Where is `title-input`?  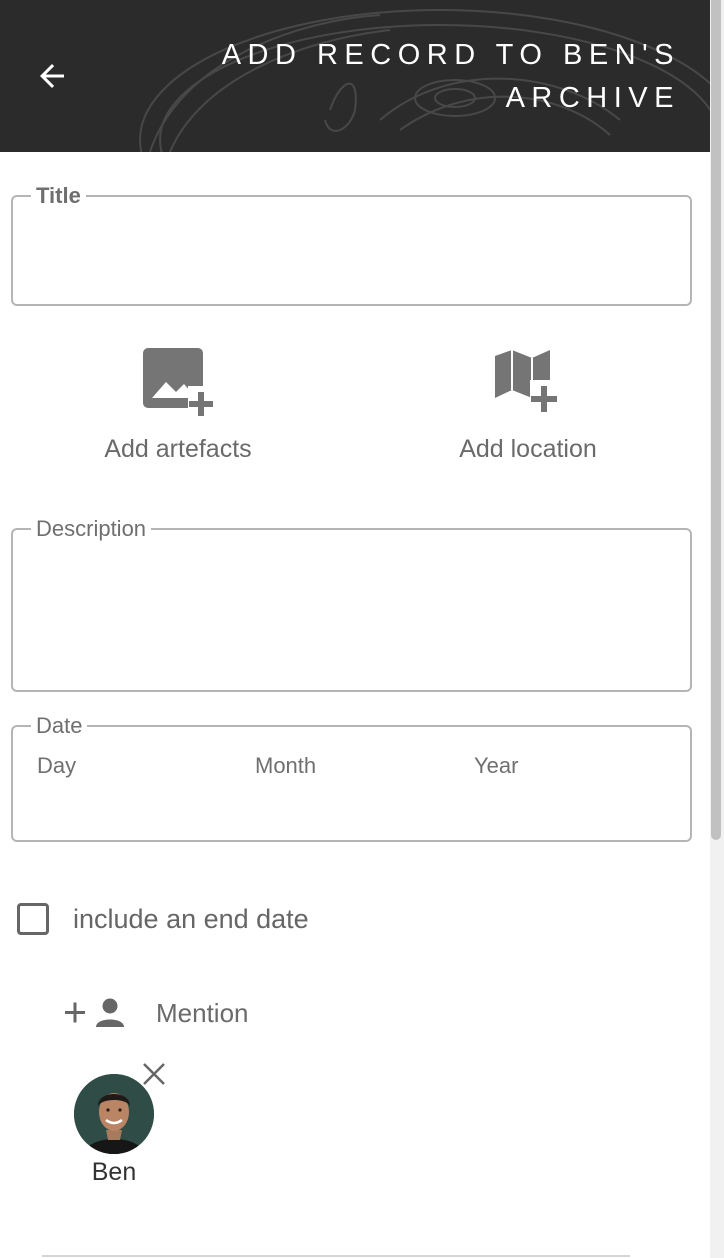
title-input is located at coordinates (351, 250).